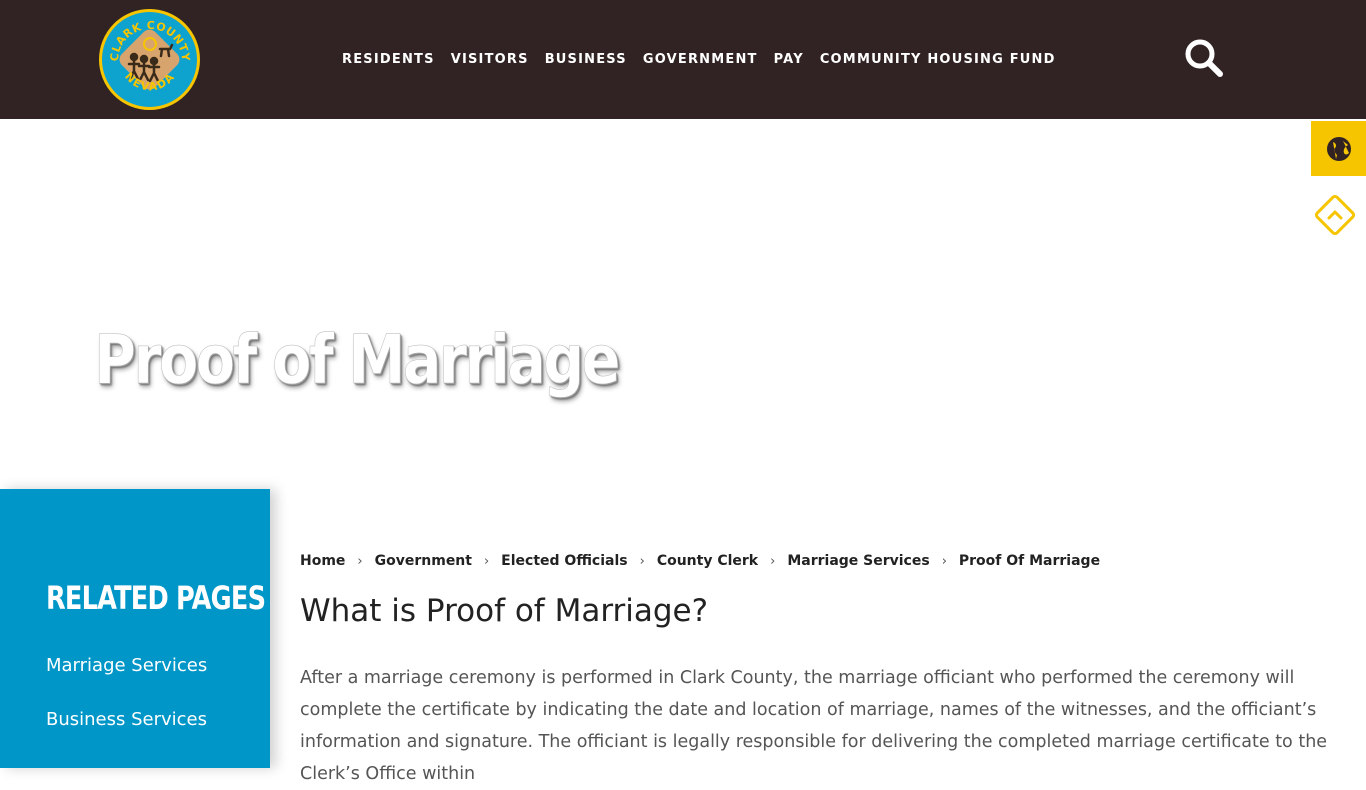  What do you see at coordinates (156, 598) in the screenshot?
I see `related-pages-heading: RELATED PAGES` at bounding box center [156, 598].